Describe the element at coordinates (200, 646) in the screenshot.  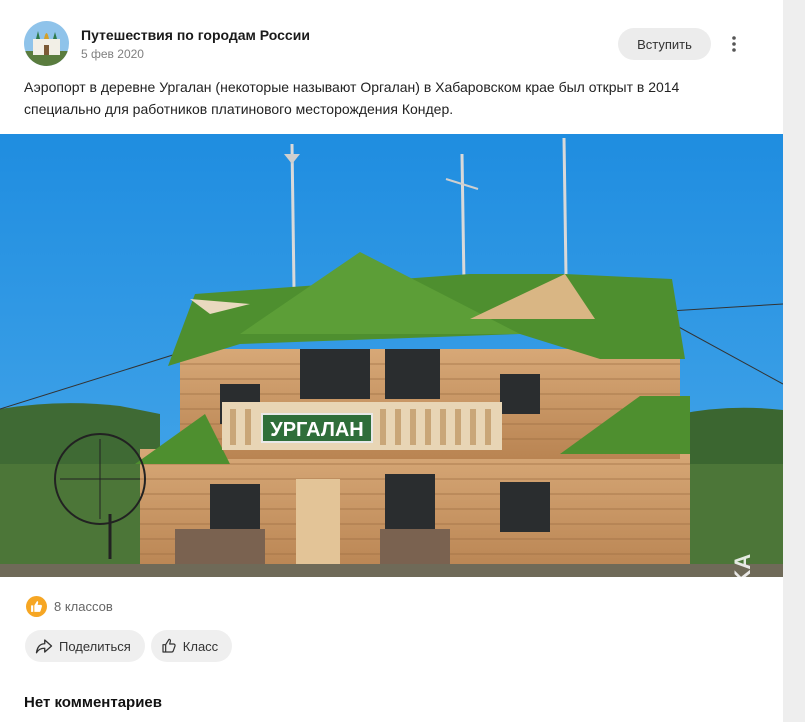
I see `like-button-label: Класс` at that location.